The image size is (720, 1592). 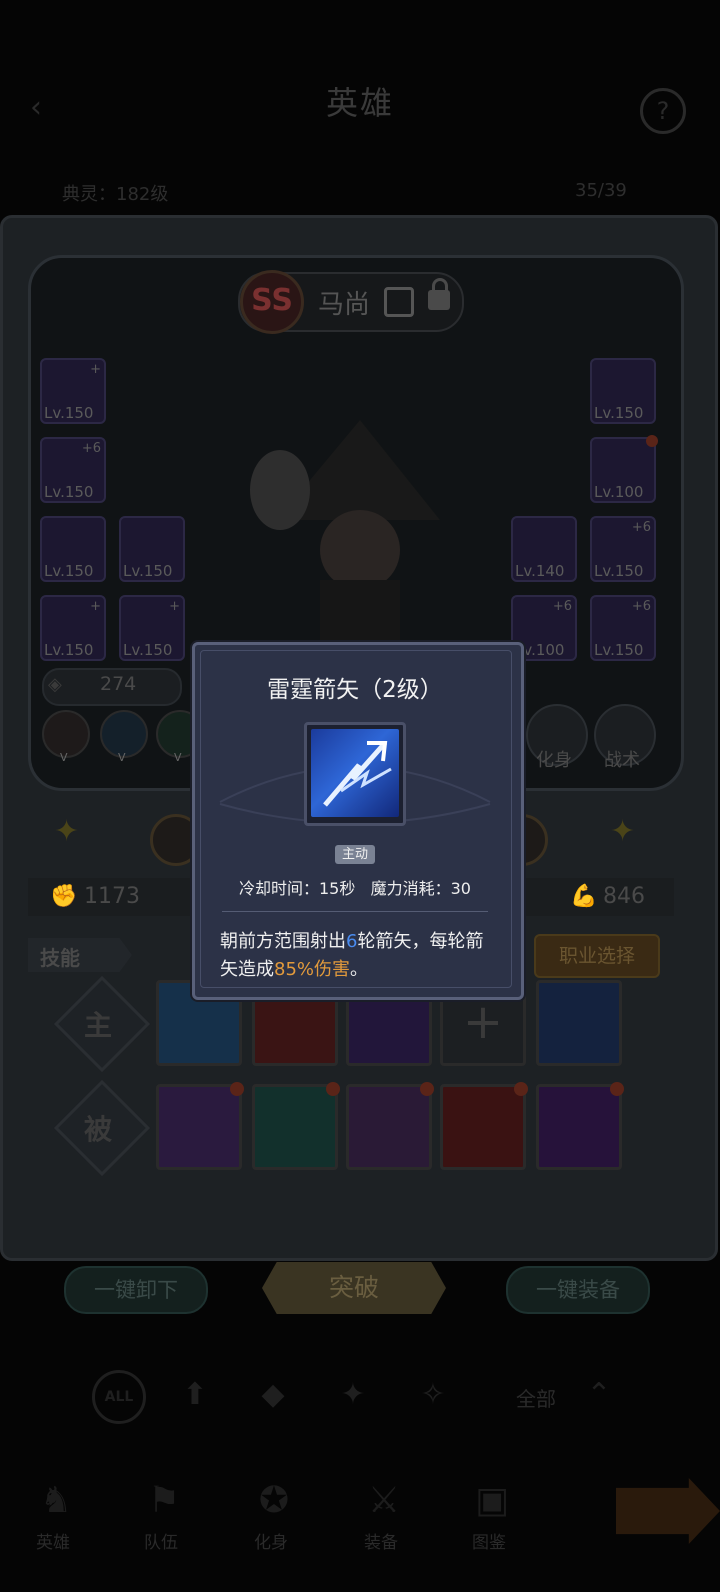 What do you see at coordinates (554, 760) in the screenshot?
I see `transform-label: 化身` at bounding box center [554, 760].